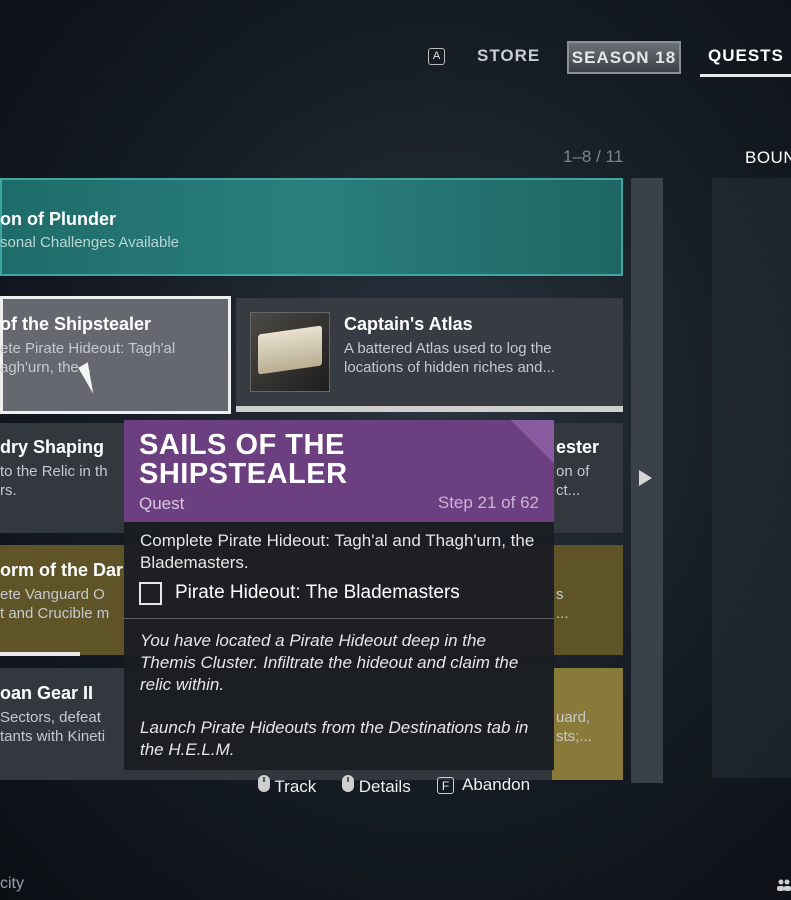  What do you see at coordinates (573, 471) in the screenshot?
I see `row3-right-desc1: on of` at bounding box center [573, 471].